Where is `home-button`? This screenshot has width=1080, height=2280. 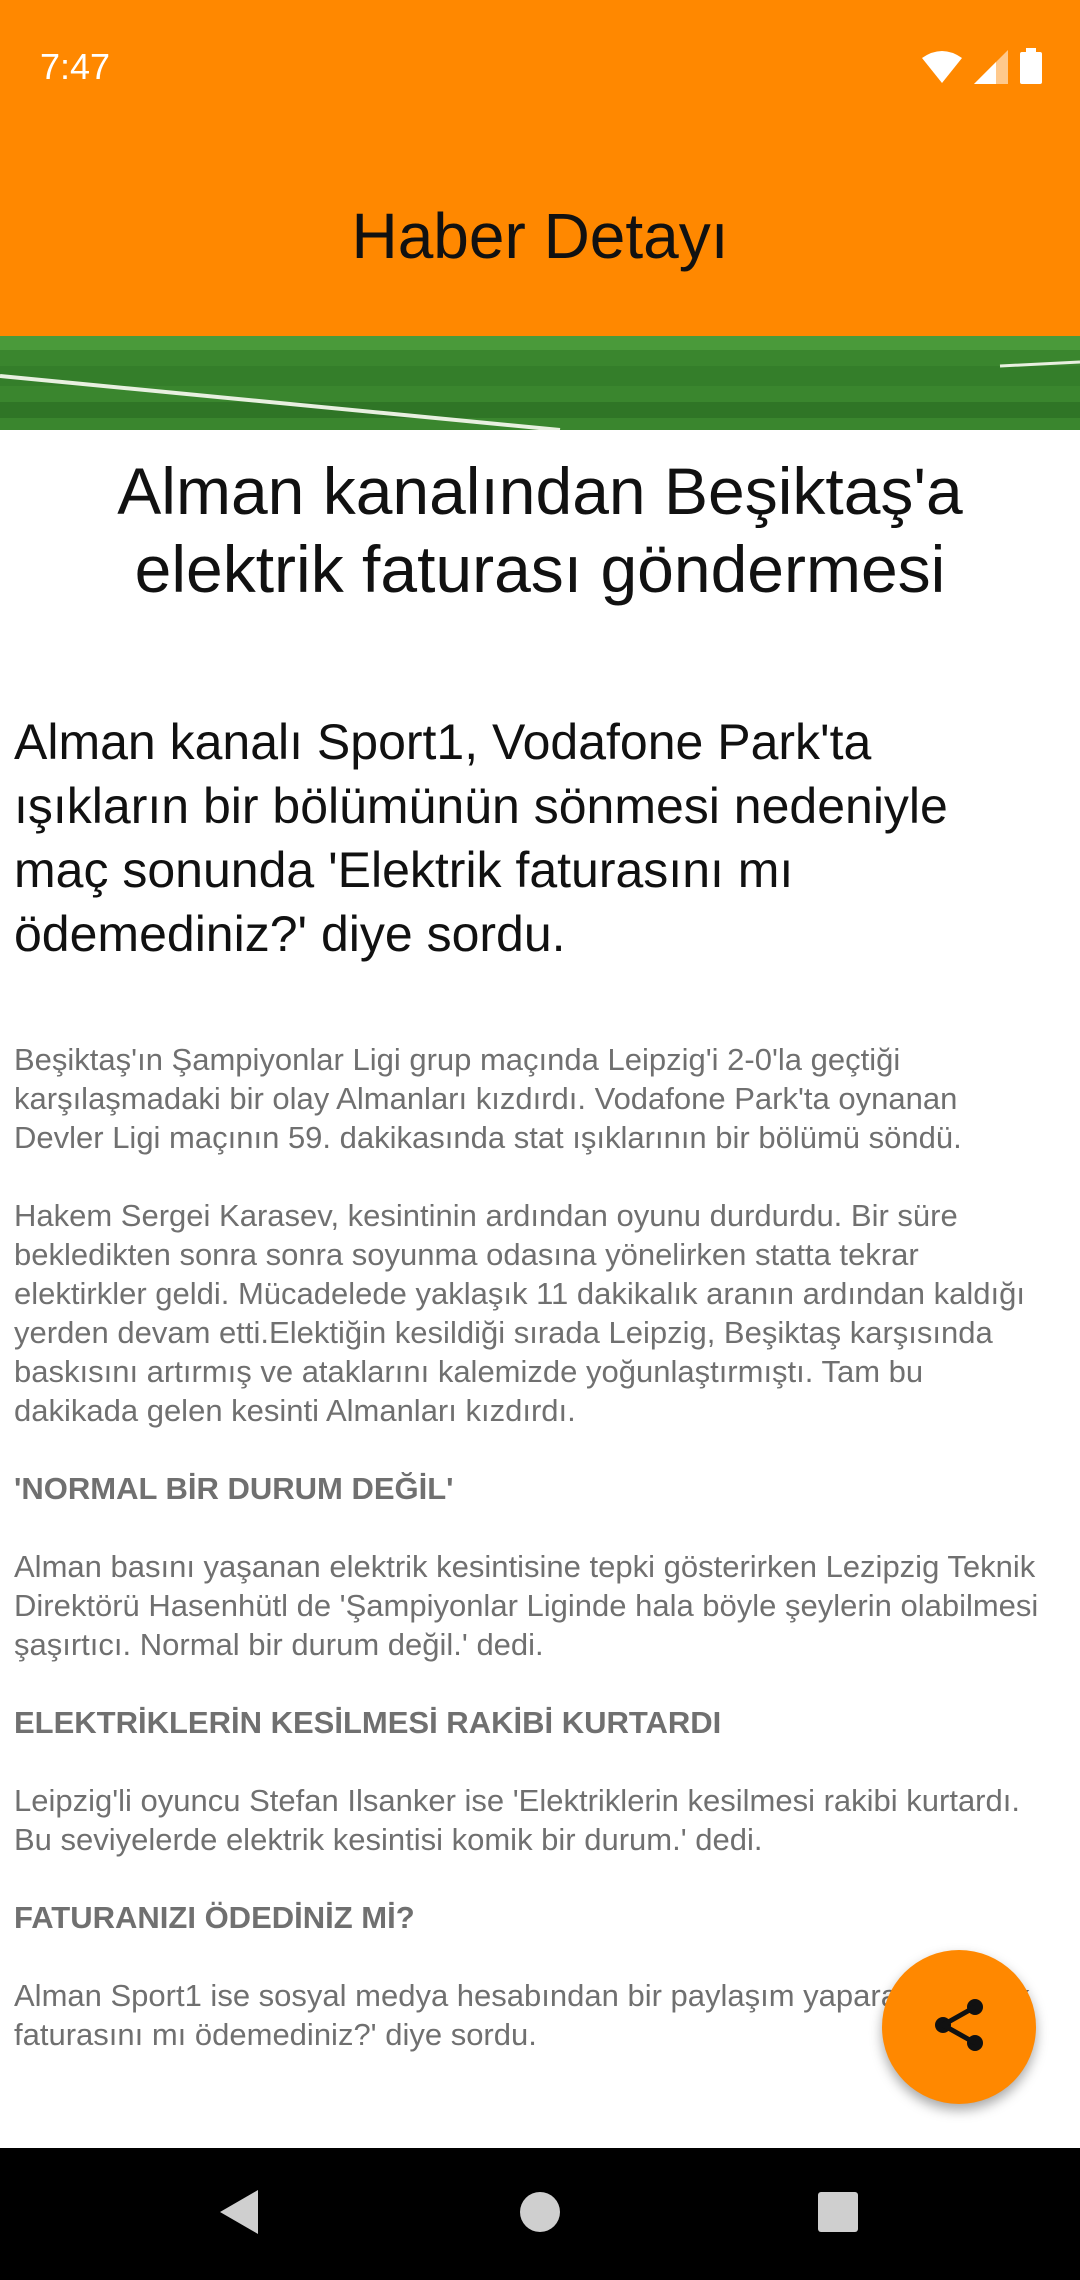
home-button is located at coordinates (540, 2214).